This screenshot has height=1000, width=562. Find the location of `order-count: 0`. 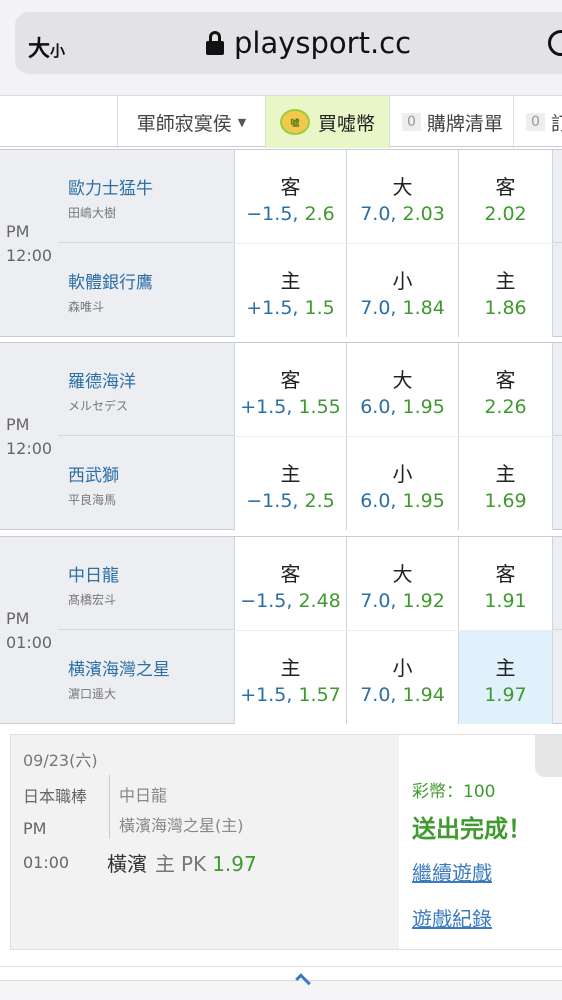

order-count: 0 is located at coordinates (535, 122).